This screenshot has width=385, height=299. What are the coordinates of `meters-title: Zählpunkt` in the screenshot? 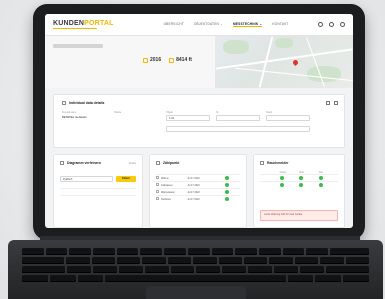 It's located at (171, 163).